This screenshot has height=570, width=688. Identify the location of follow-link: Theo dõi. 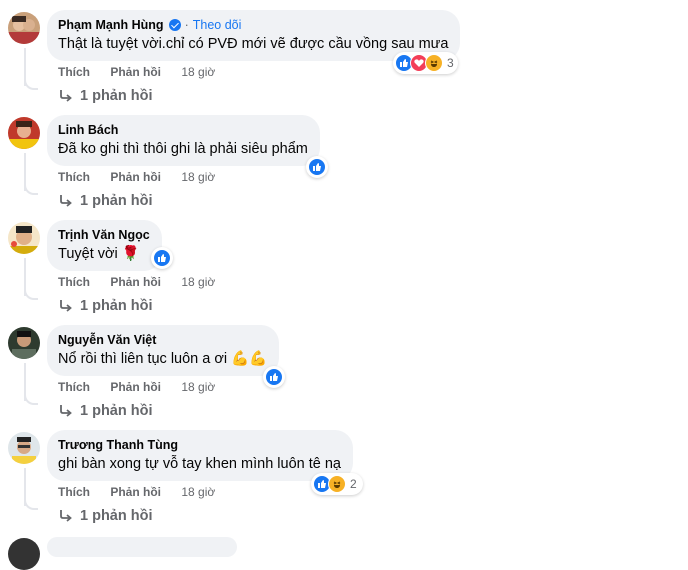
(217, 25).